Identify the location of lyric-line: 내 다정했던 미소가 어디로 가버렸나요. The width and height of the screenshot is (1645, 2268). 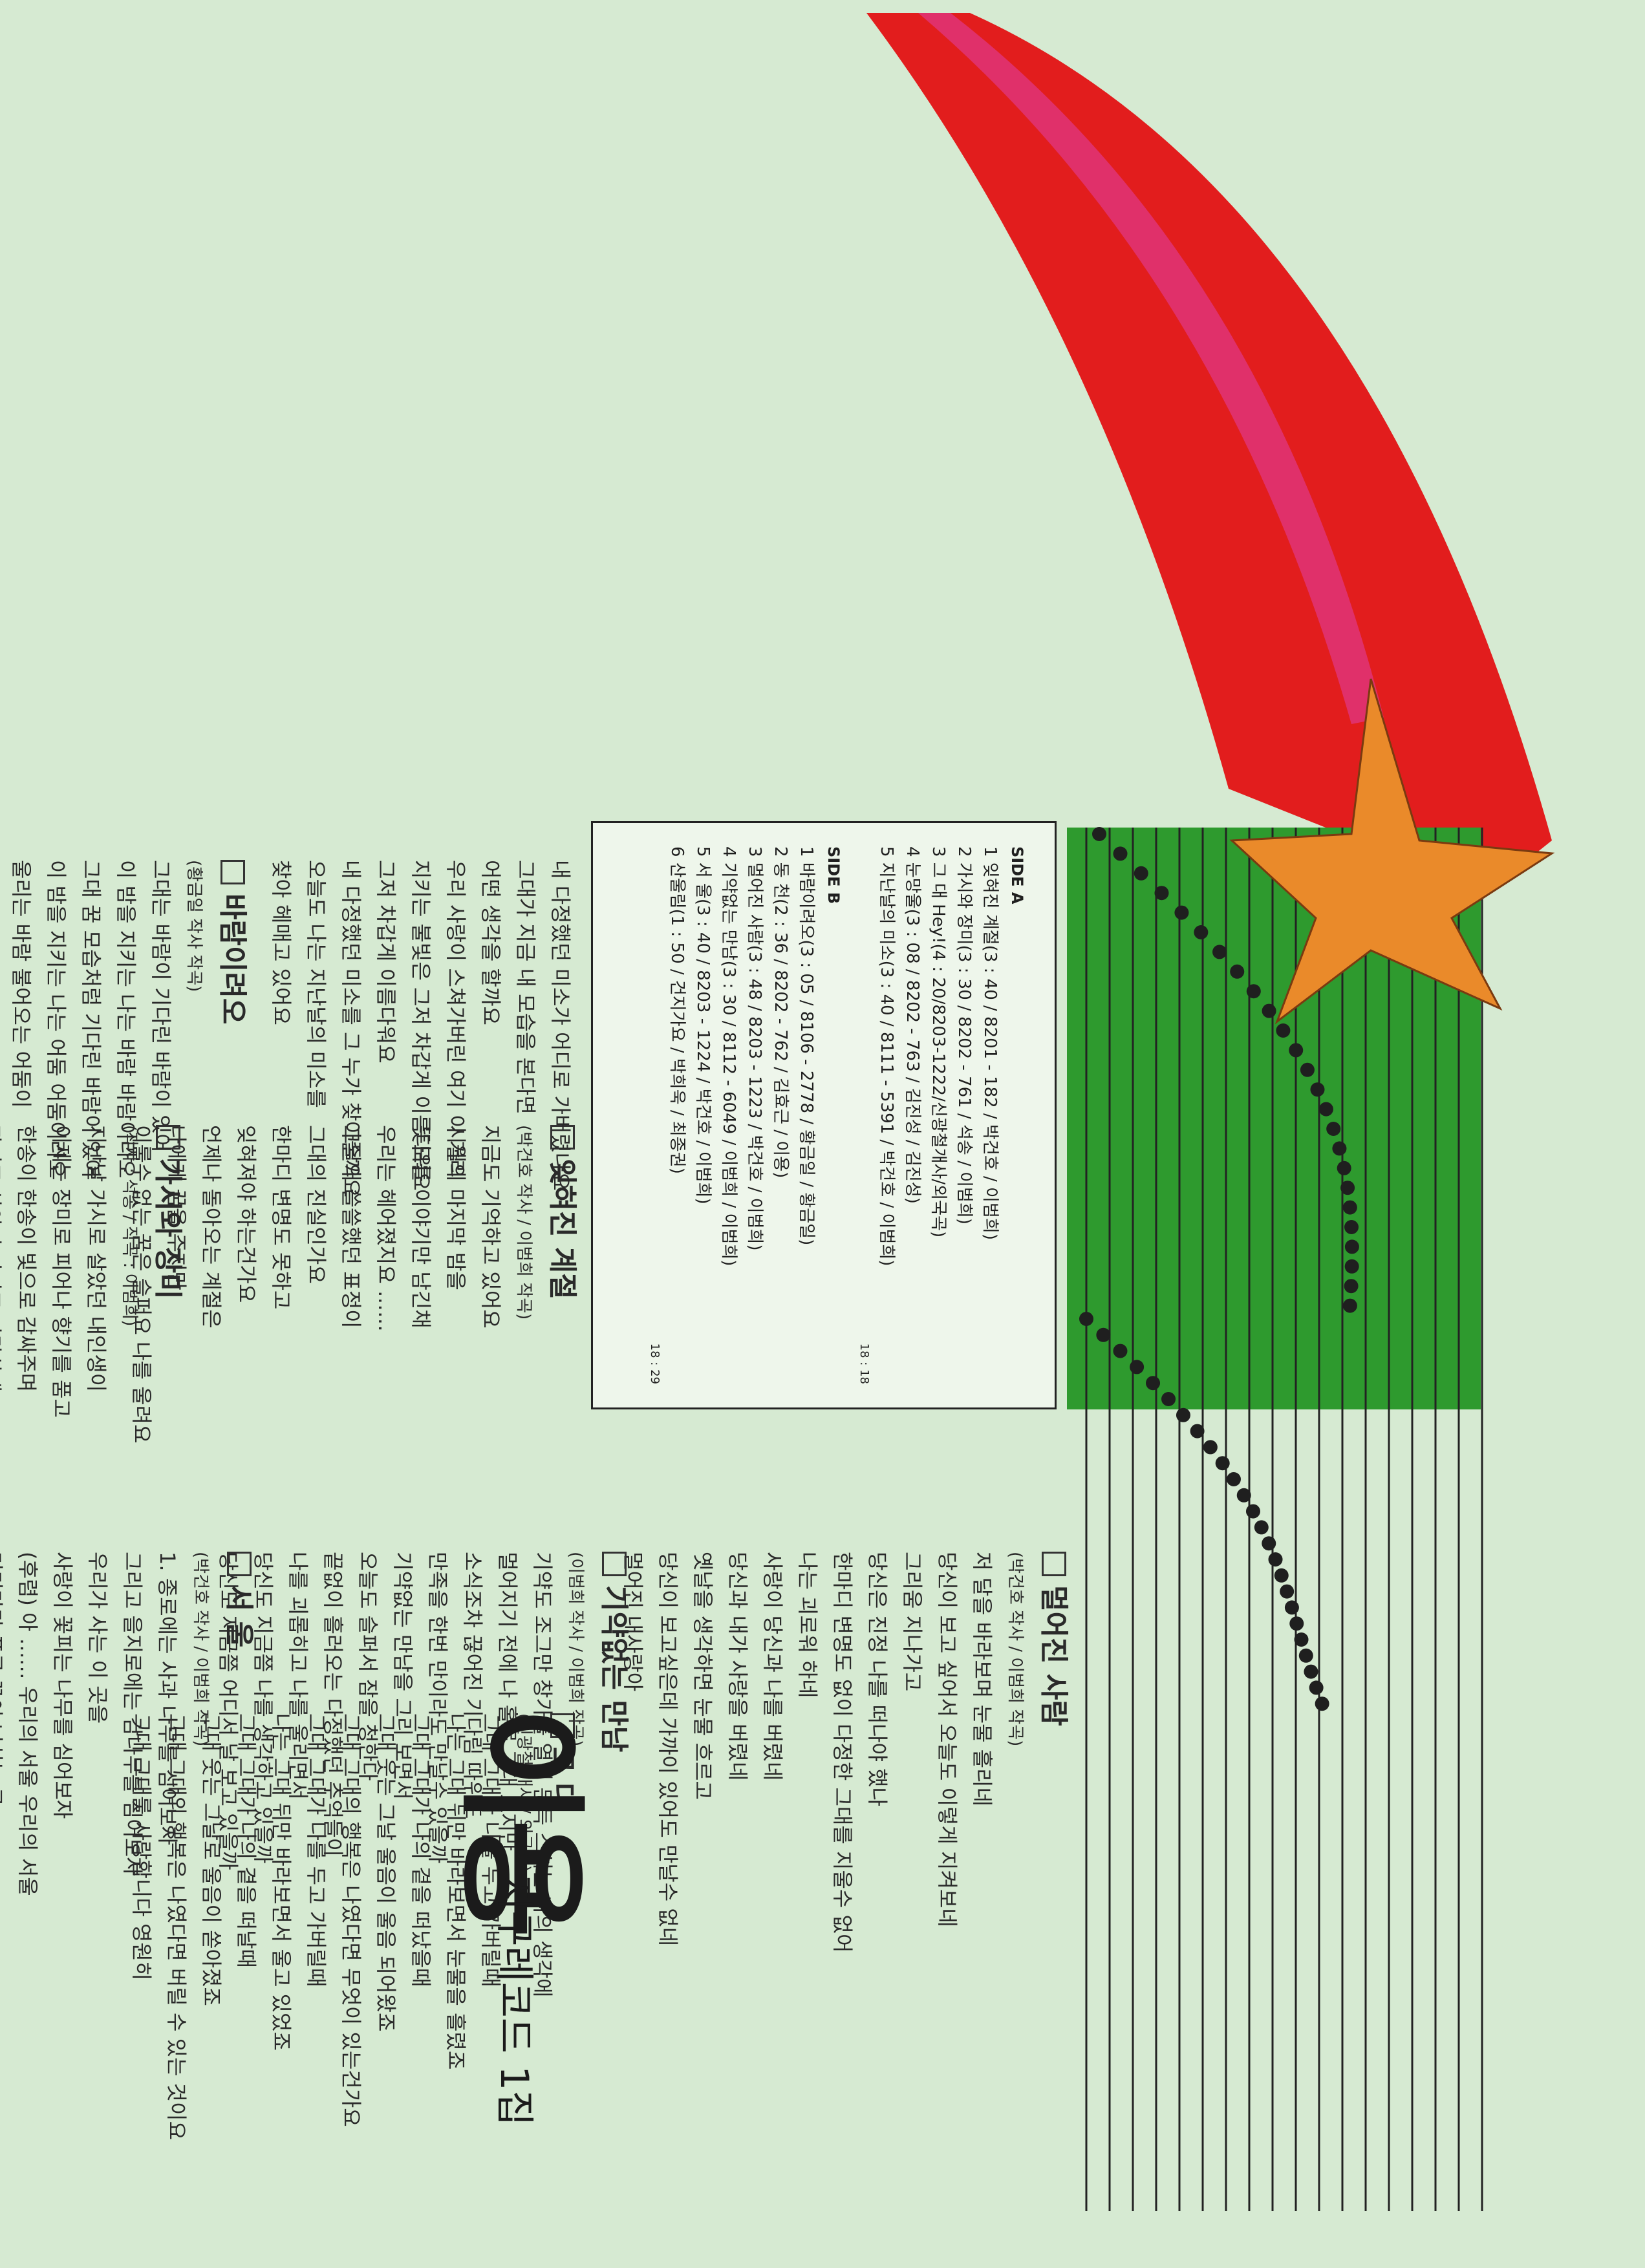
(560, 1025).